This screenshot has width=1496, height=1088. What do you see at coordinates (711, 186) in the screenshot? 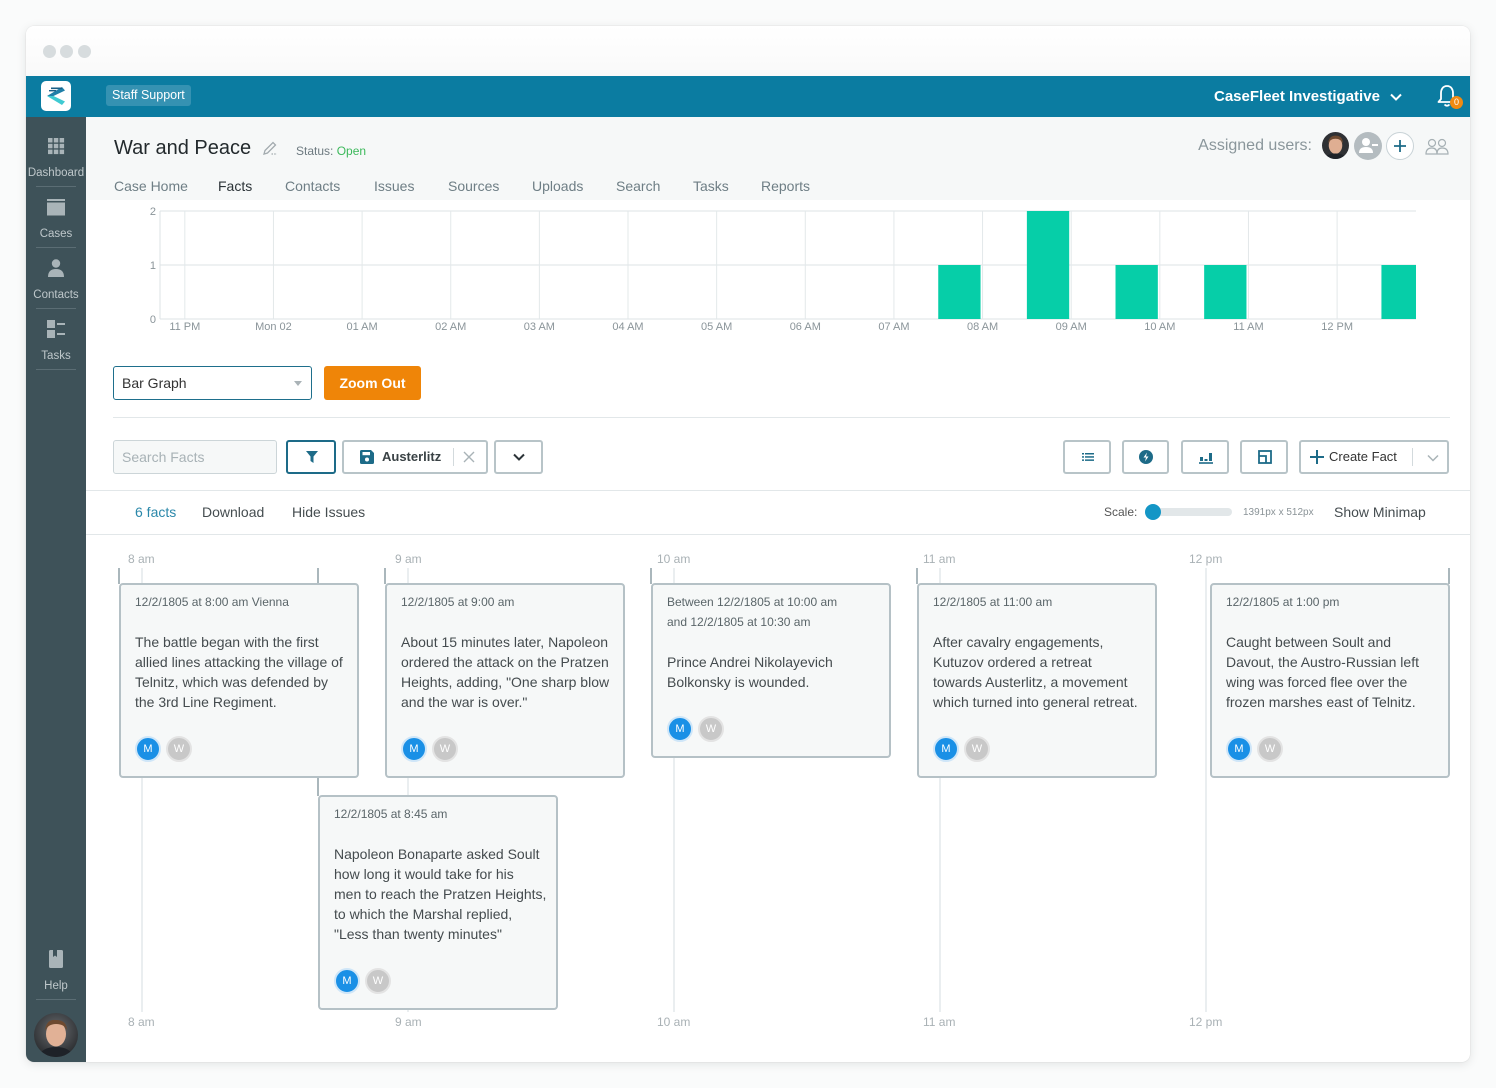
I see `tab-tasks: Tasks` at bounding box center [711, 186].